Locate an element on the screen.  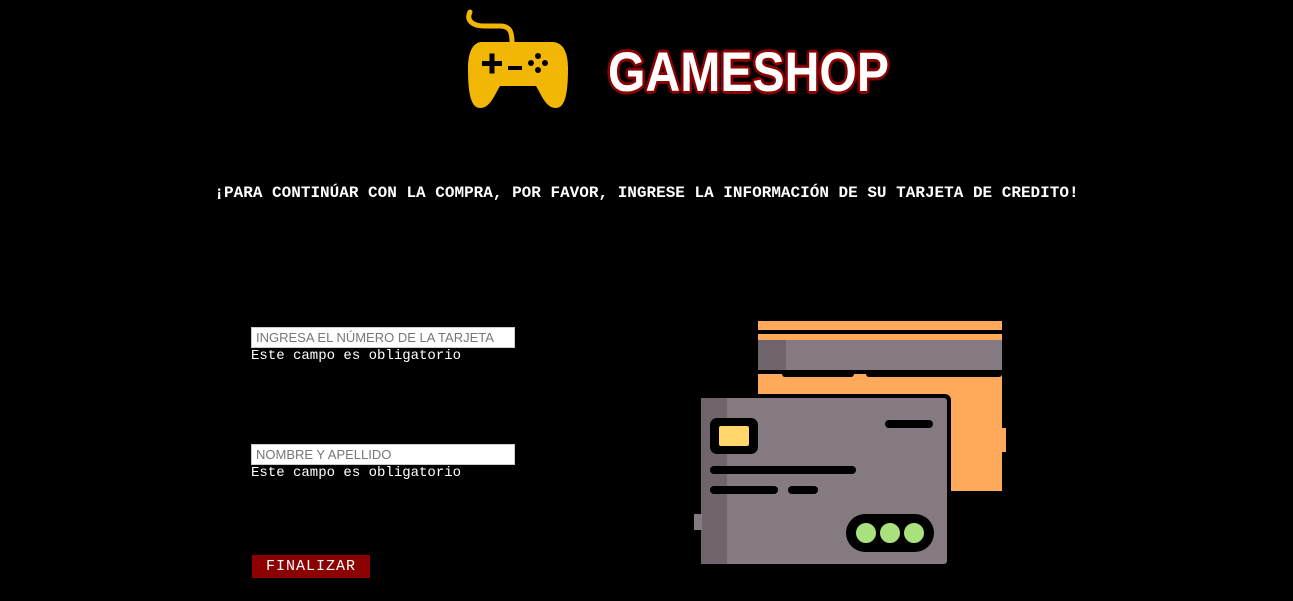
header: GAMESHOP is located at coordinates (675, 61).